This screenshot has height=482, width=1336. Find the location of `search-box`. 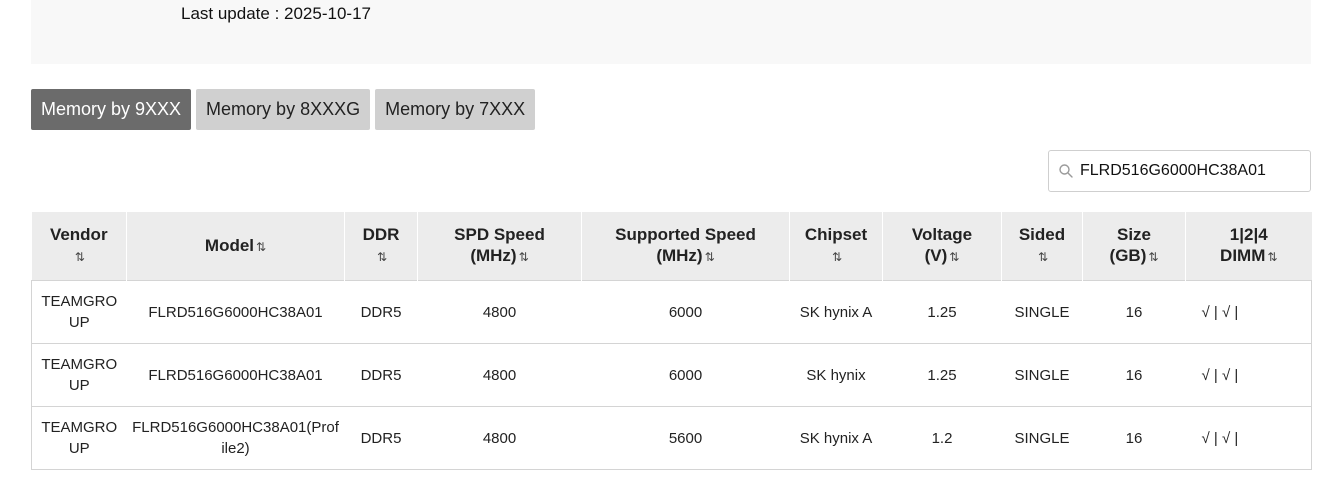

search-box is located at coordinates (1179, 171).